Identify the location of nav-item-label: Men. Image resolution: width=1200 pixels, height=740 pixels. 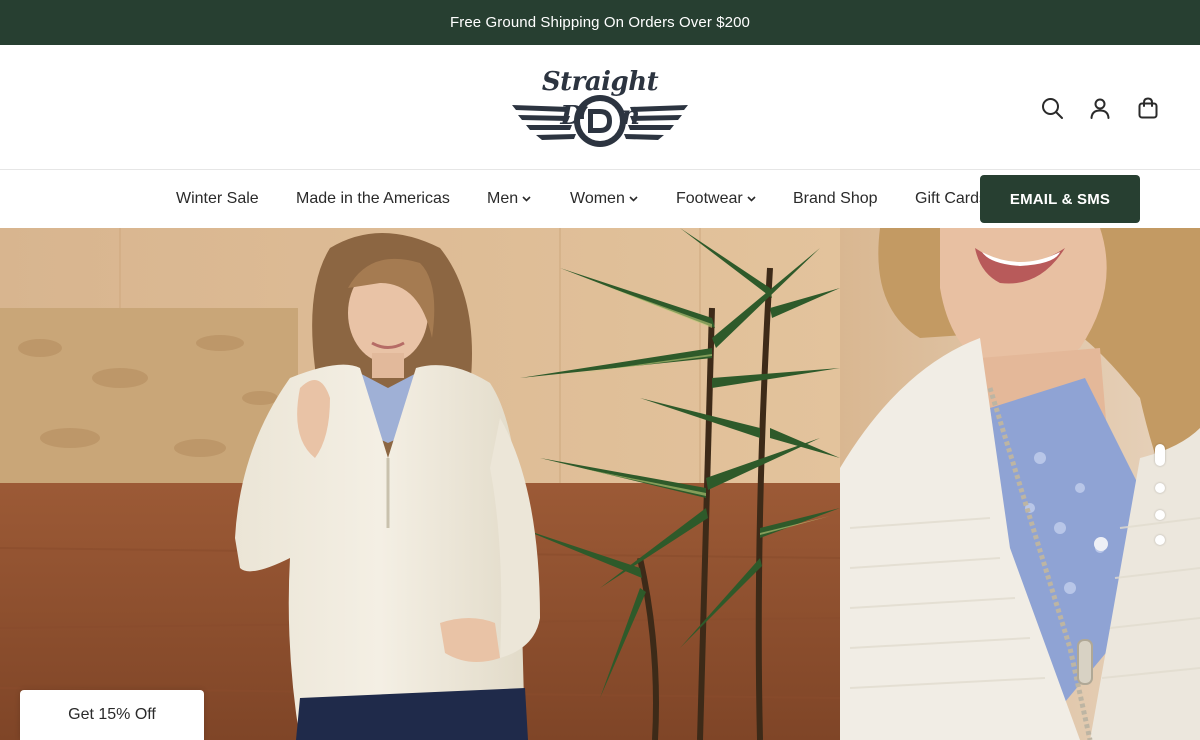
(503, 198).